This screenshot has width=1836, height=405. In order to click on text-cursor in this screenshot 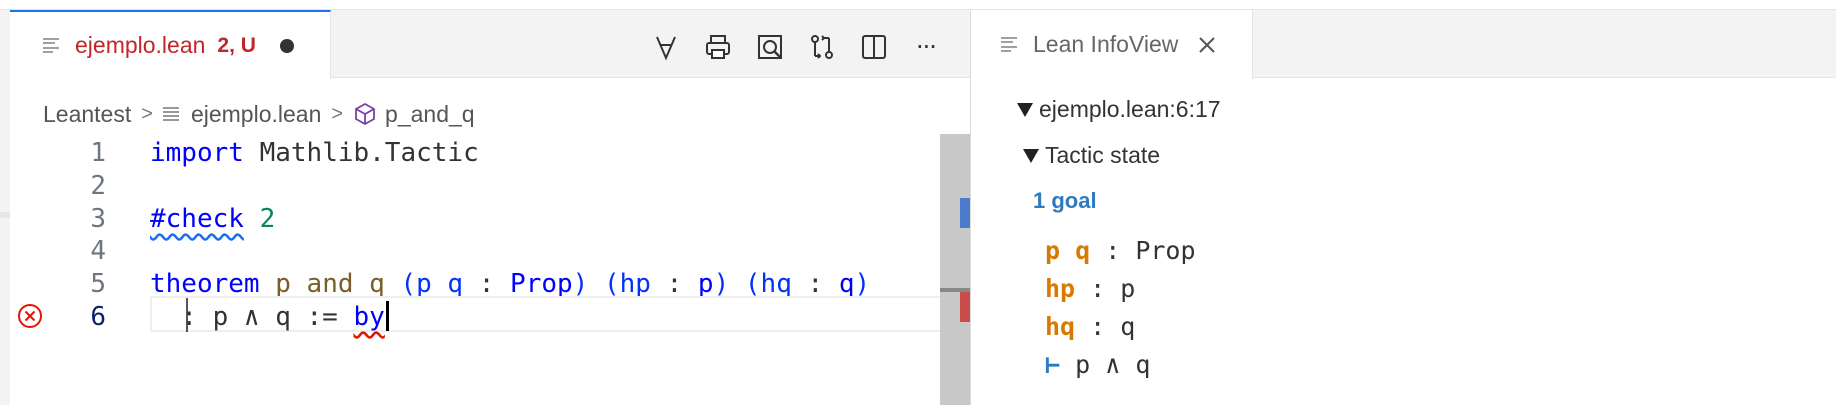, I will do `click(387, 316)`.